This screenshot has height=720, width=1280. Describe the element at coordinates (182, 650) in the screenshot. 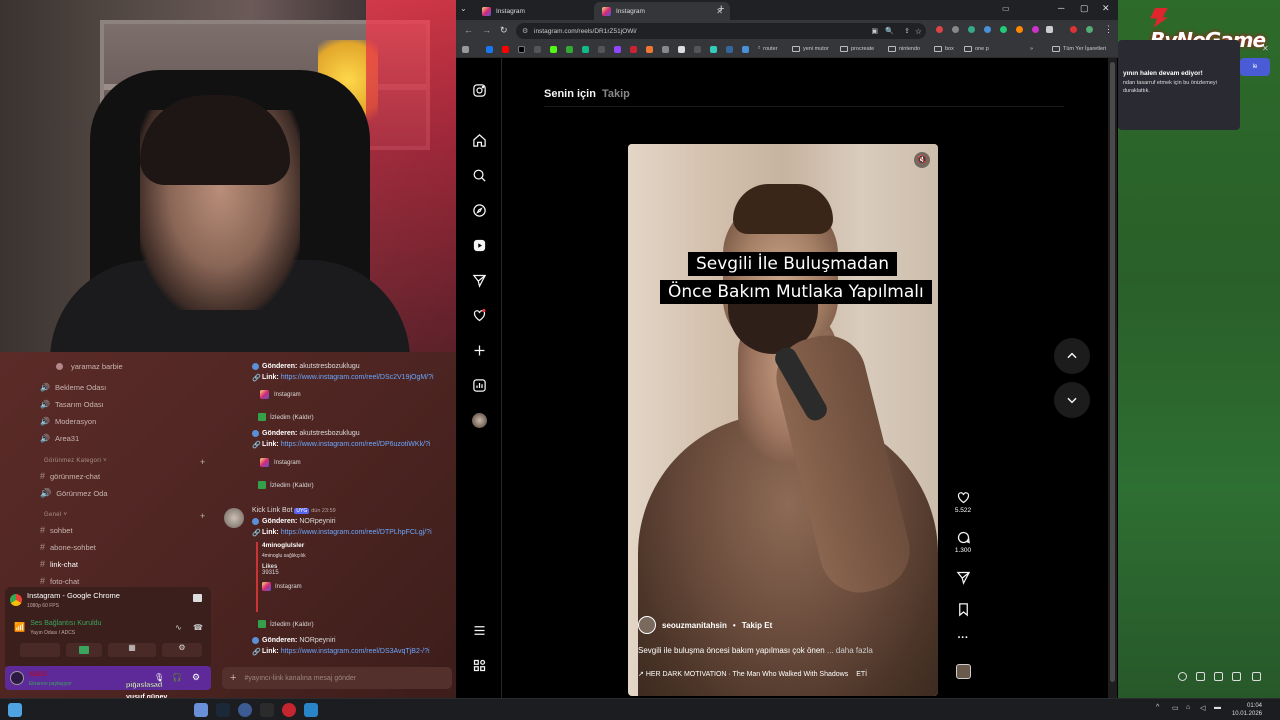

I see `soundboard-button: ⚙` at that location.